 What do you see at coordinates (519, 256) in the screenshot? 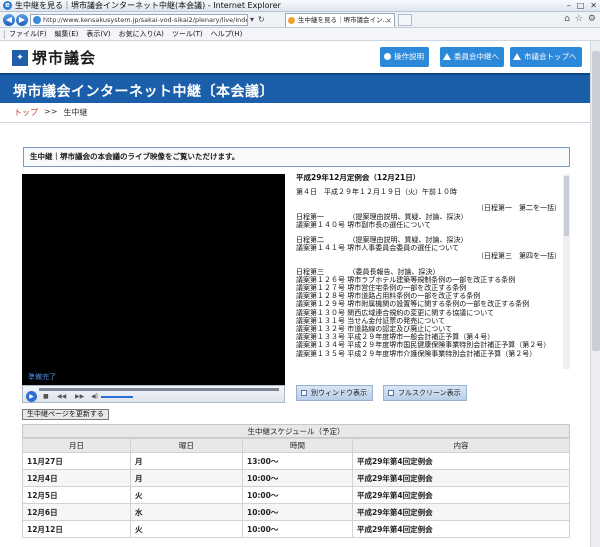
I see `agenda-line: （日程第三 第四を一括）` at bounding box center [519, 256].